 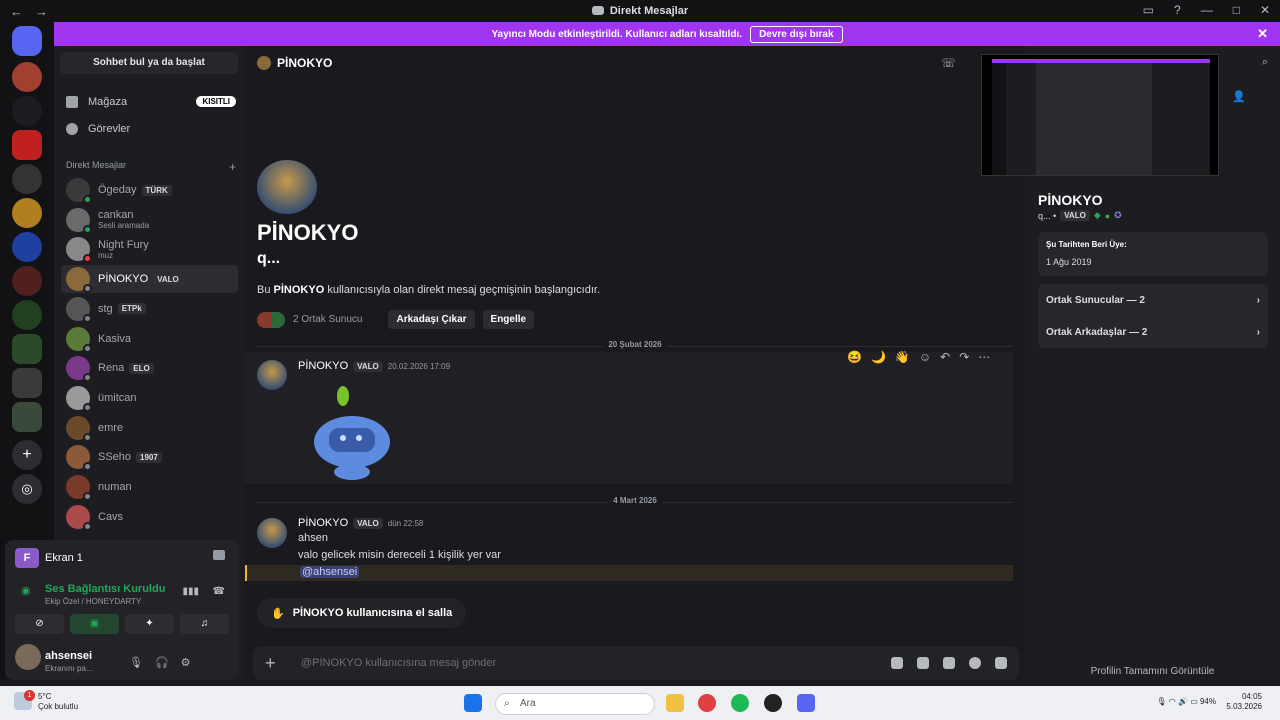 I want to click on view-full-profile-link: Profilin Tamamını Görüntüle, so click(x=1152, y=671).